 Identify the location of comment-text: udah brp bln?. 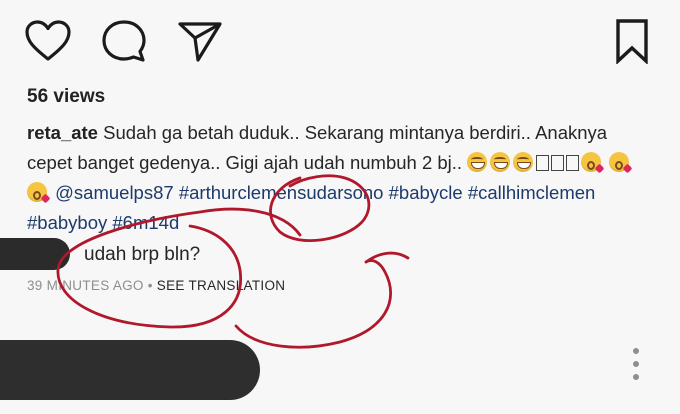
(142, 254).